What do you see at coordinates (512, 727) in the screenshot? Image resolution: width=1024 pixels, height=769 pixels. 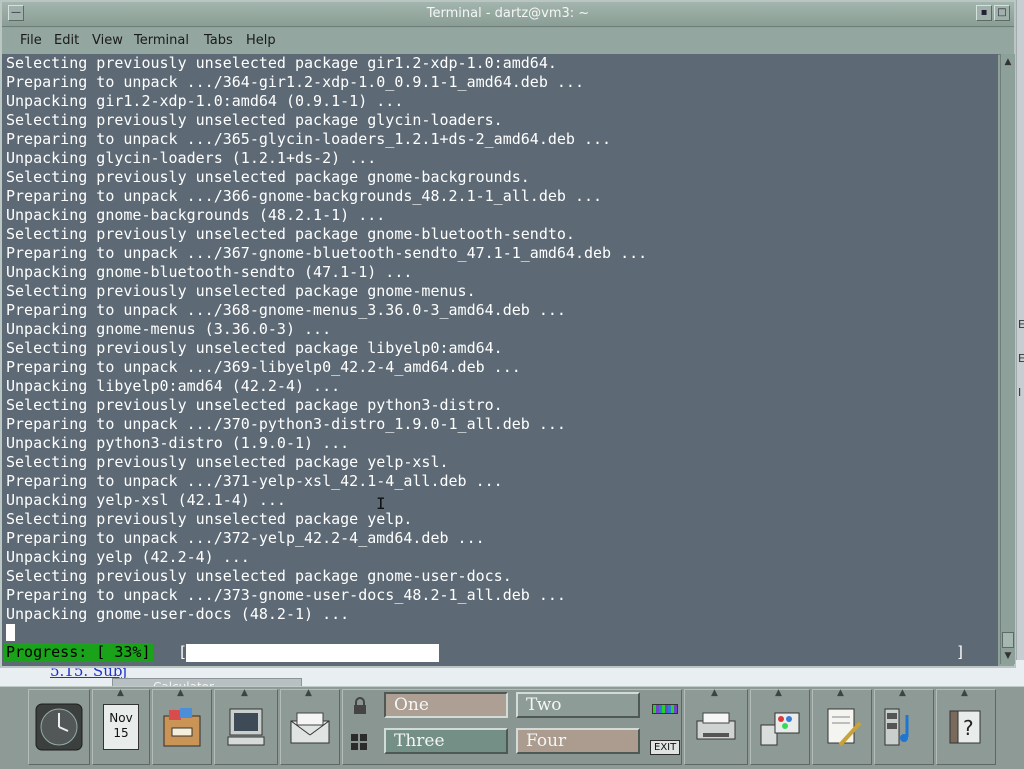 I see `front-panel: ▲ Nov 15 ▲ ▲ ▲ ▲ ▲ ▲ ▲ ▲ ?` at bounding box center [512, 727].